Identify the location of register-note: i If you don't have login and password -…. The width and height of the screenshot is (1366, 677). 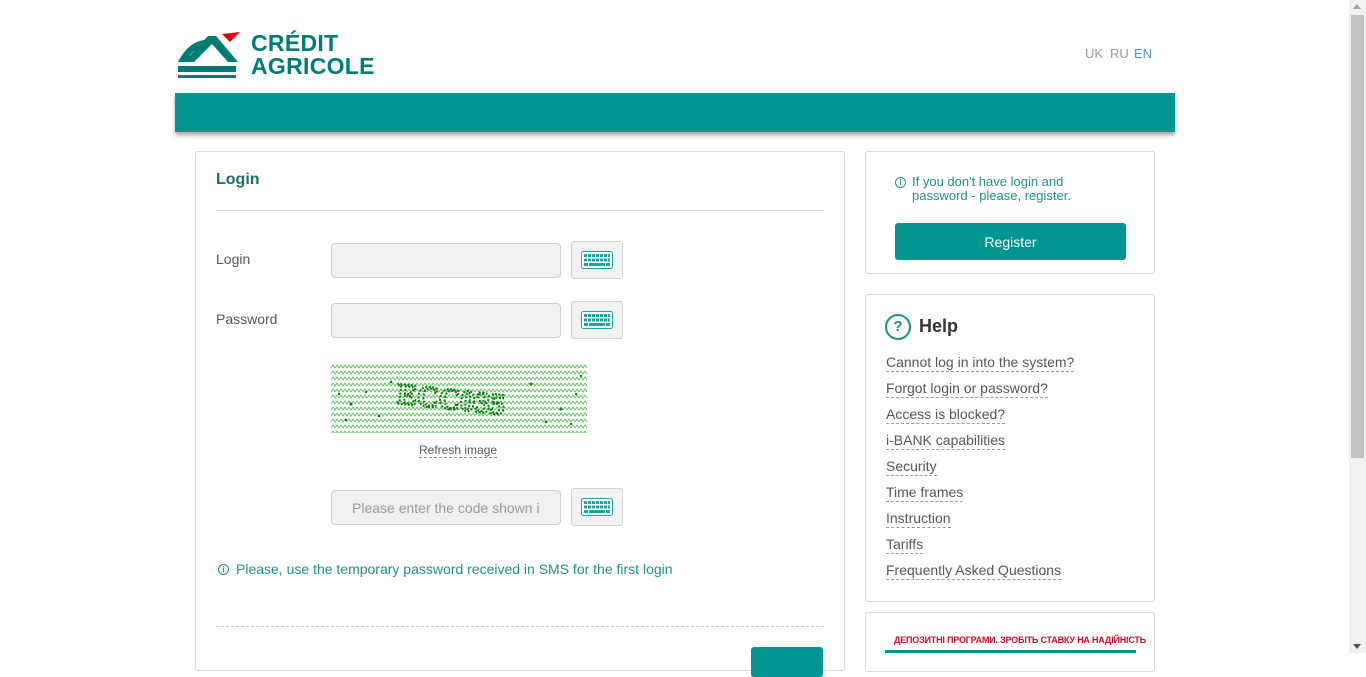
(1005, 189).